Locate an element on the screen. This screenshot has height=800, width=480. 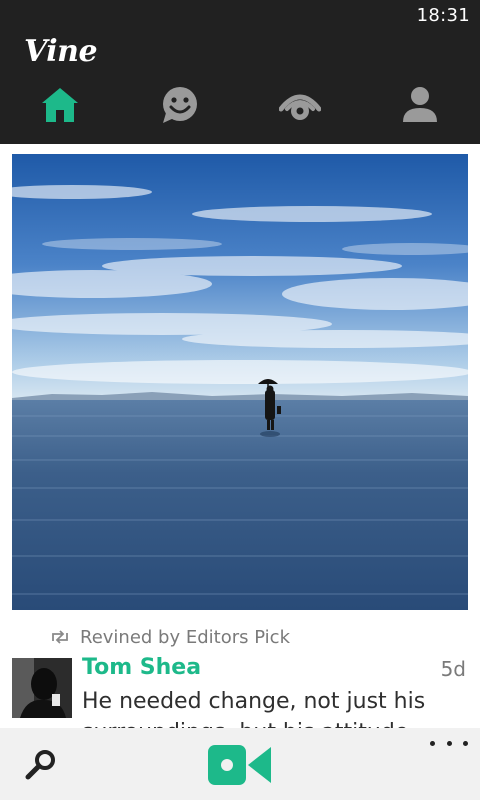
home-icon is located at coordinates (60, 105).